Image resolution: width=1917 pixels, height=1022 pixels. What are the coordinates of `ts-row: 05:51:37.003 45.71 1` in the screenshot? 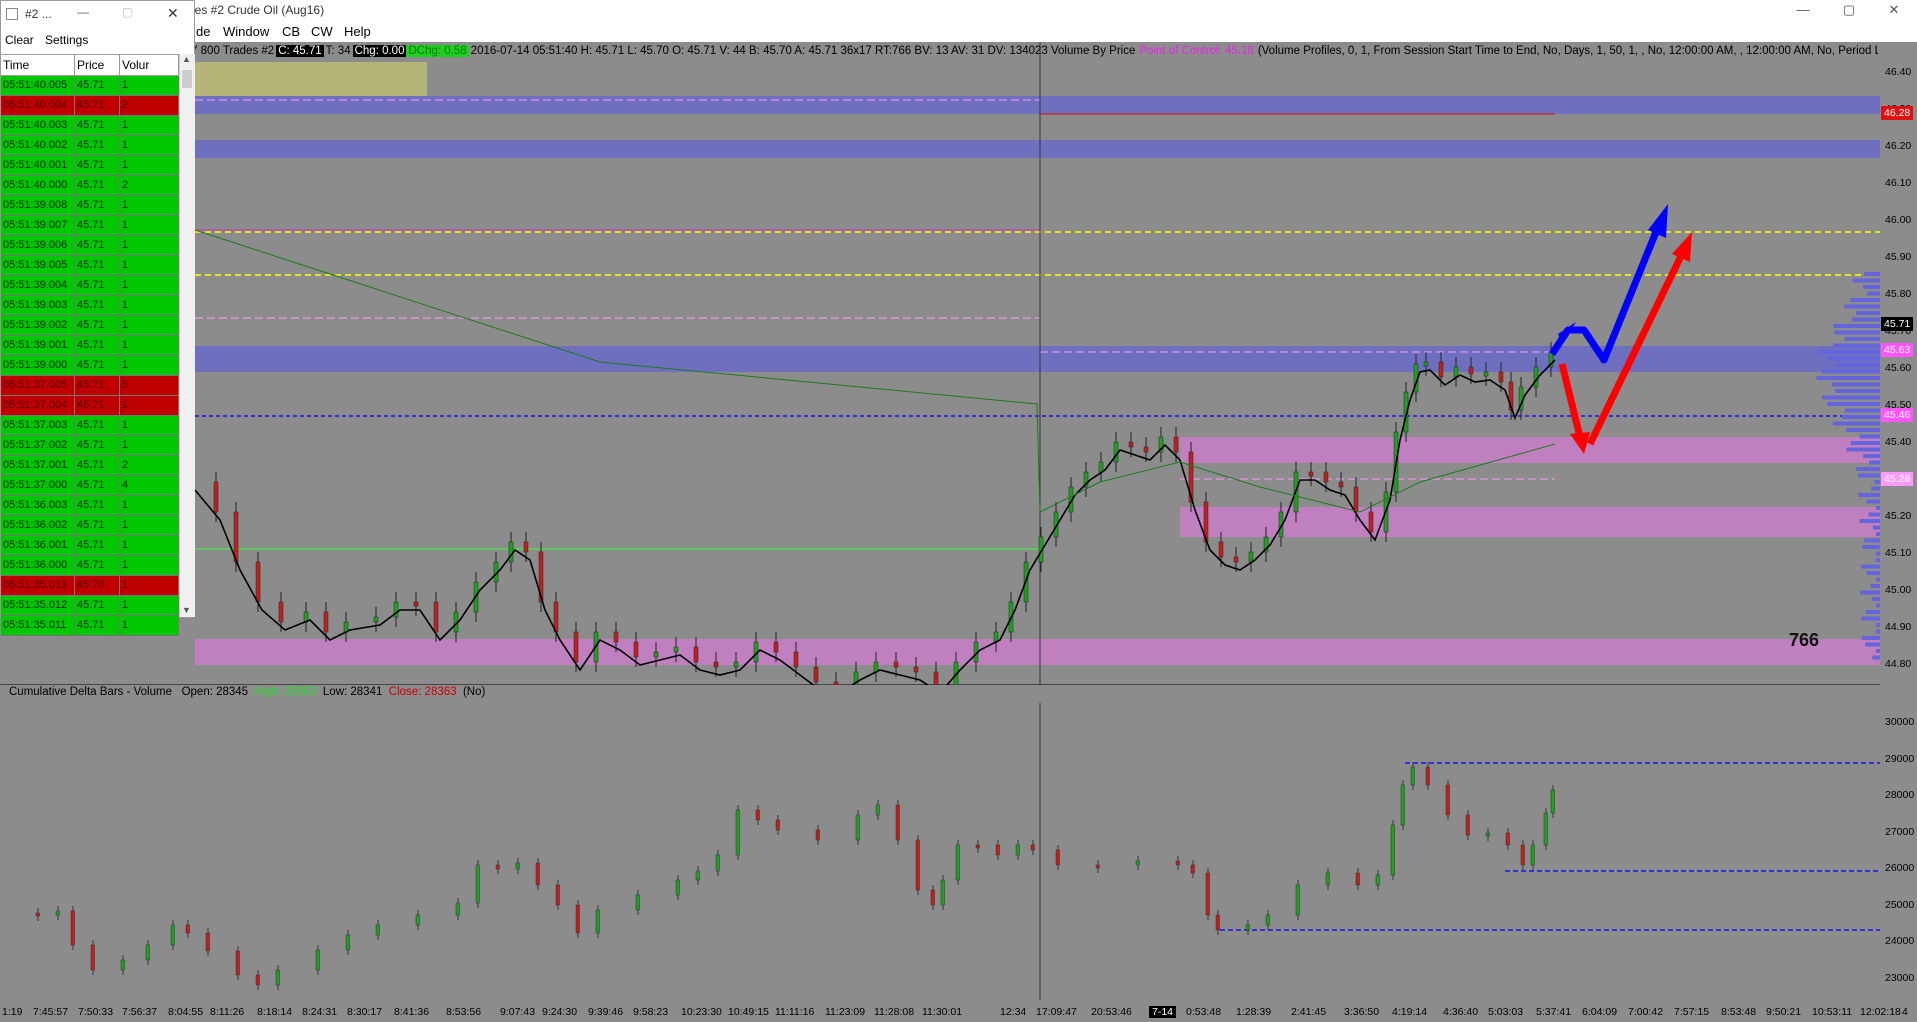 It's located at (90, 426).